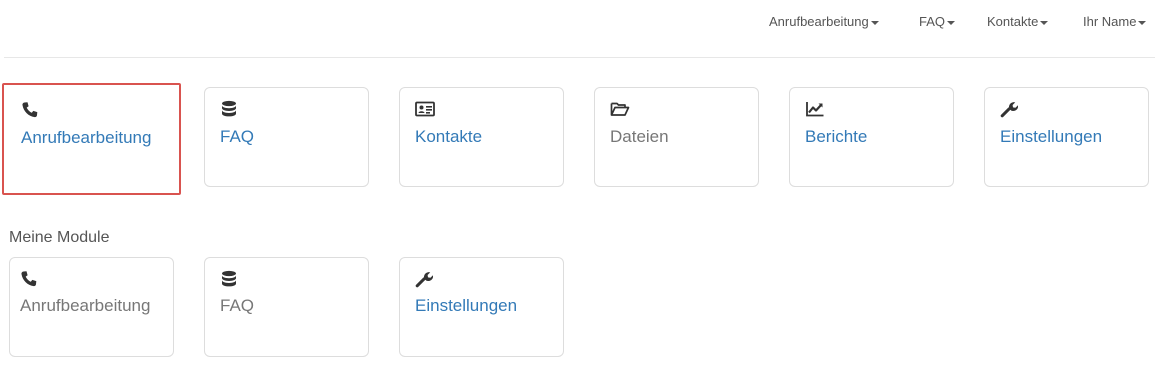  I want to click on nav-item-label: Ihr Name, so click(1110, 21).